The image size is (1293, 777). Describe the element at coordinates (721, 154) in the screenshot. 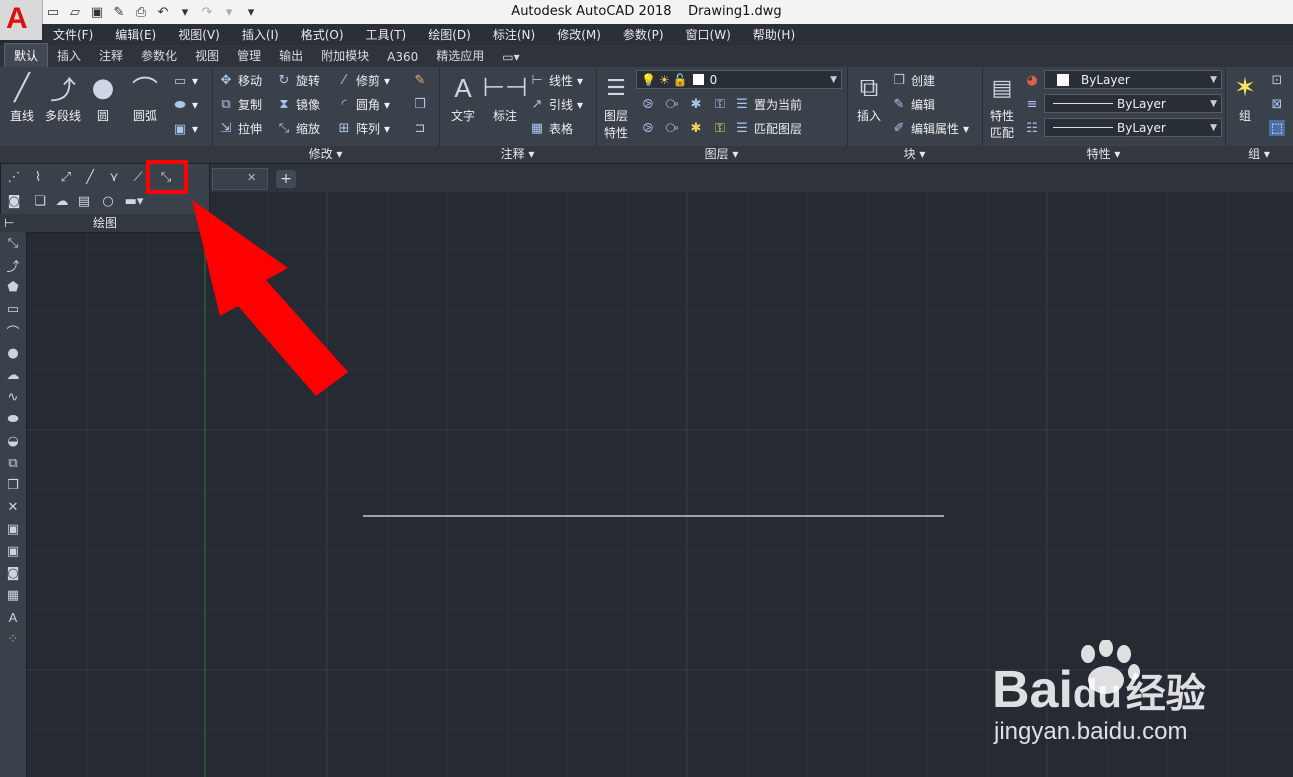

I see `layers-panel-title: 图层 ▾` at that location.